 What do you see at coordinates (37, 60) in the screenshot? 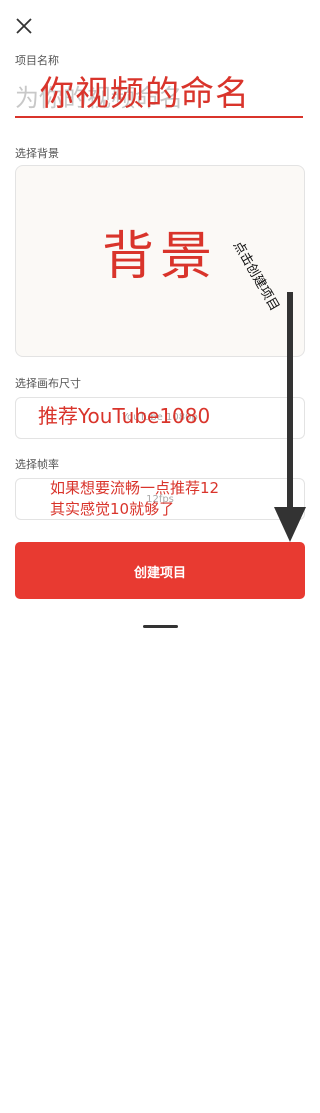
I see `project-name-label: 项目名称` at bounding box center [37, 60].